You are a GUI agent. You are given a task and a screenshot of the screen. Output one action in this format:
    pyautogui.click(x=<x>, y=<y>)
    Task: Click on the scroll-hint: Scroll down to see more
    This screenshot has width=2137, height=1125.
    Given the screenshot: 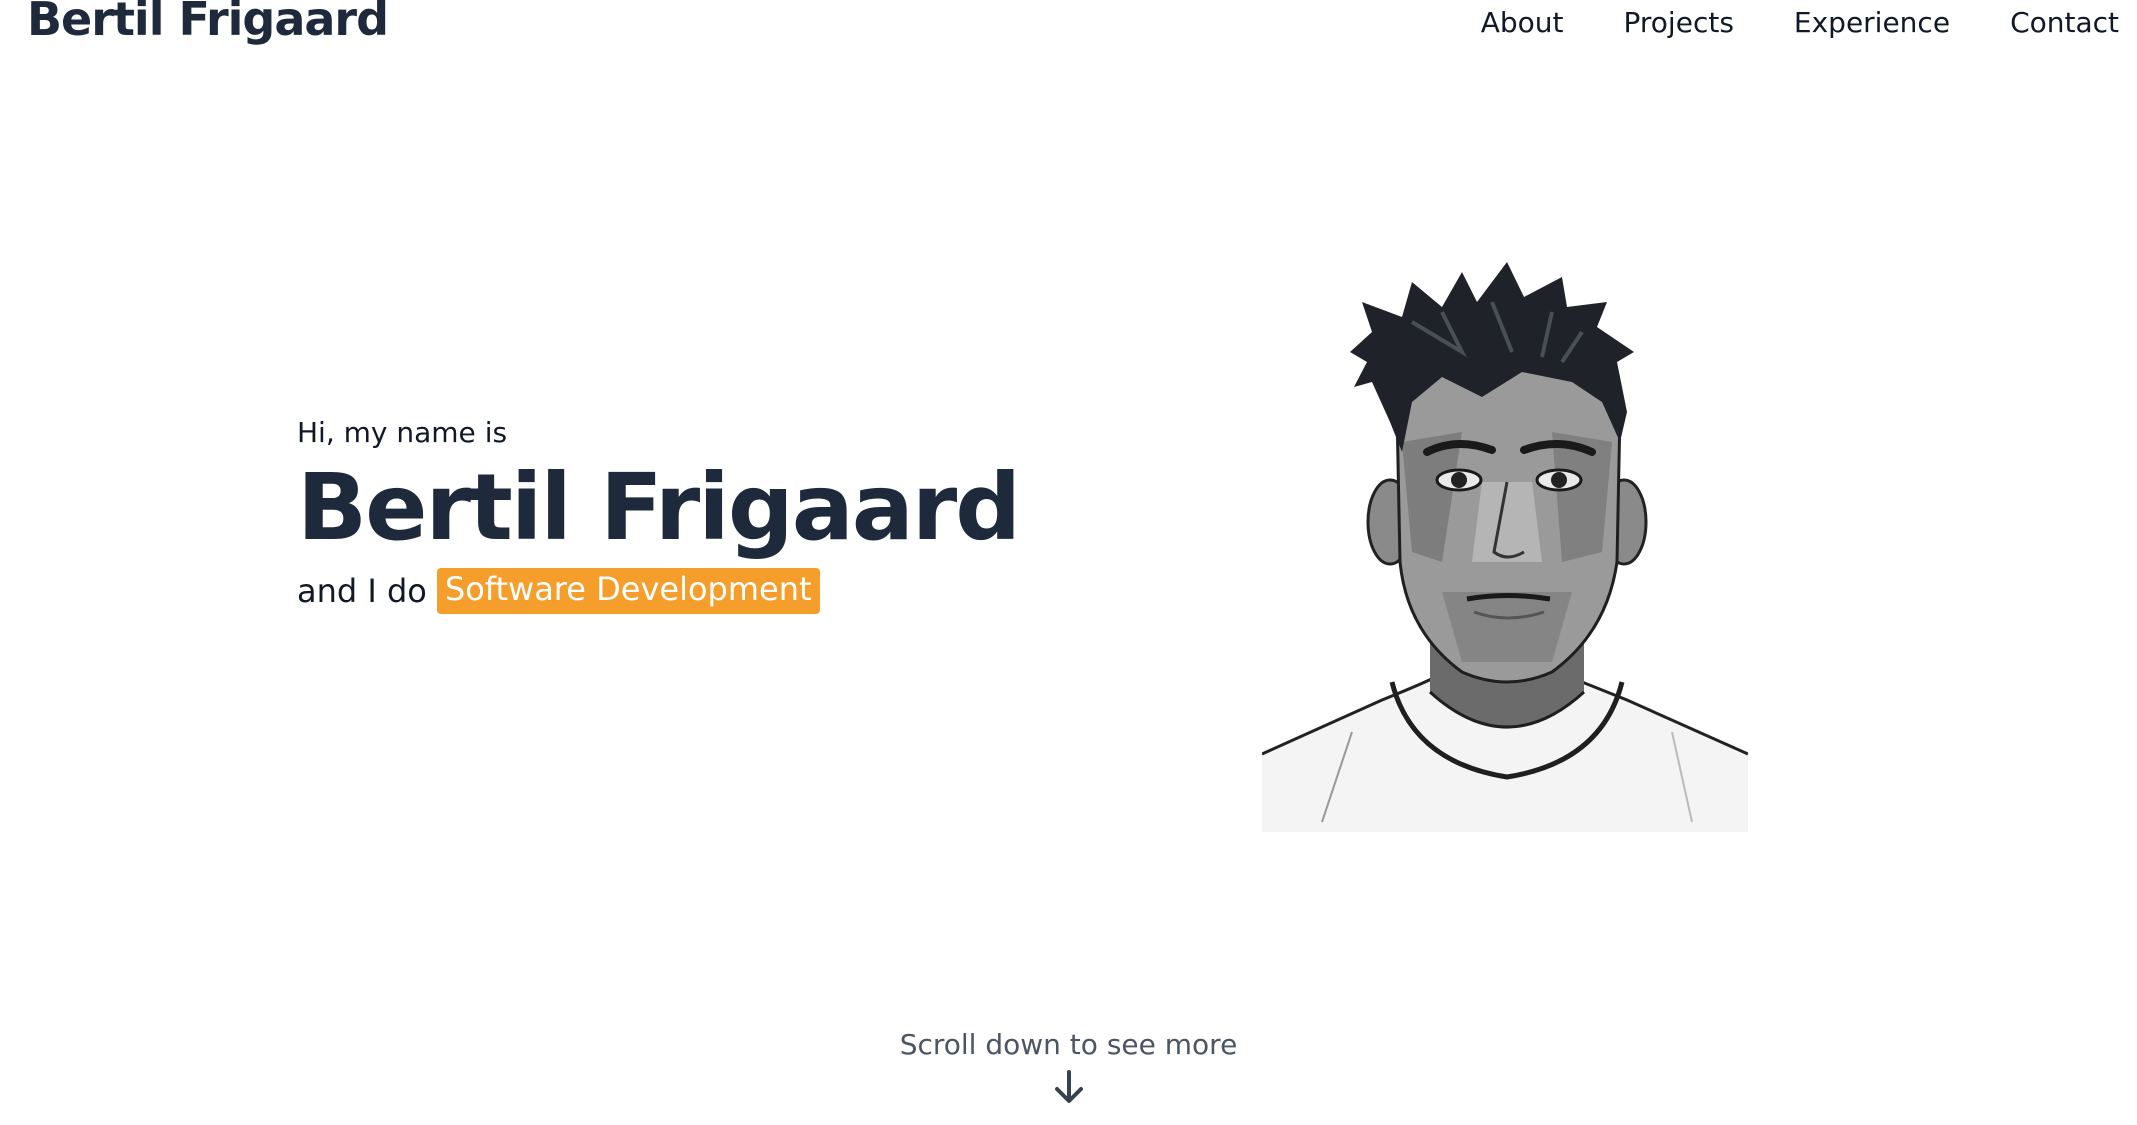 What is the action you would take?
    pyautogui.click(x=1068, y=1066)
    